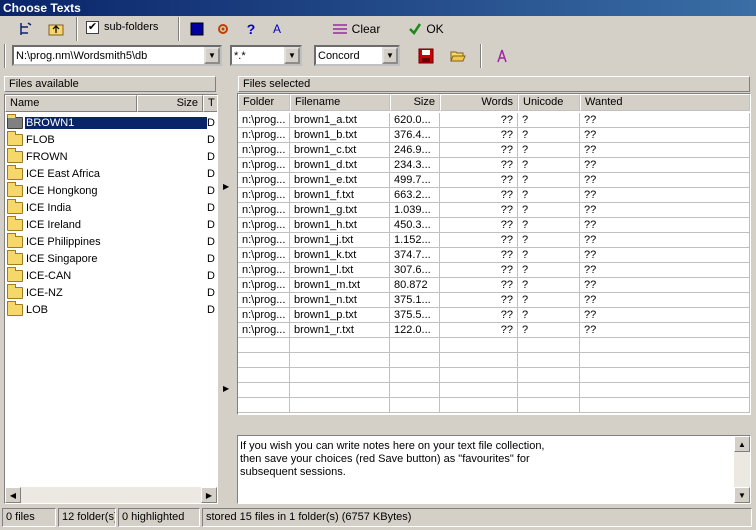 The image size is (756, 530). I want to click on folder-item: ICE Singapore D, so click(112, 258).